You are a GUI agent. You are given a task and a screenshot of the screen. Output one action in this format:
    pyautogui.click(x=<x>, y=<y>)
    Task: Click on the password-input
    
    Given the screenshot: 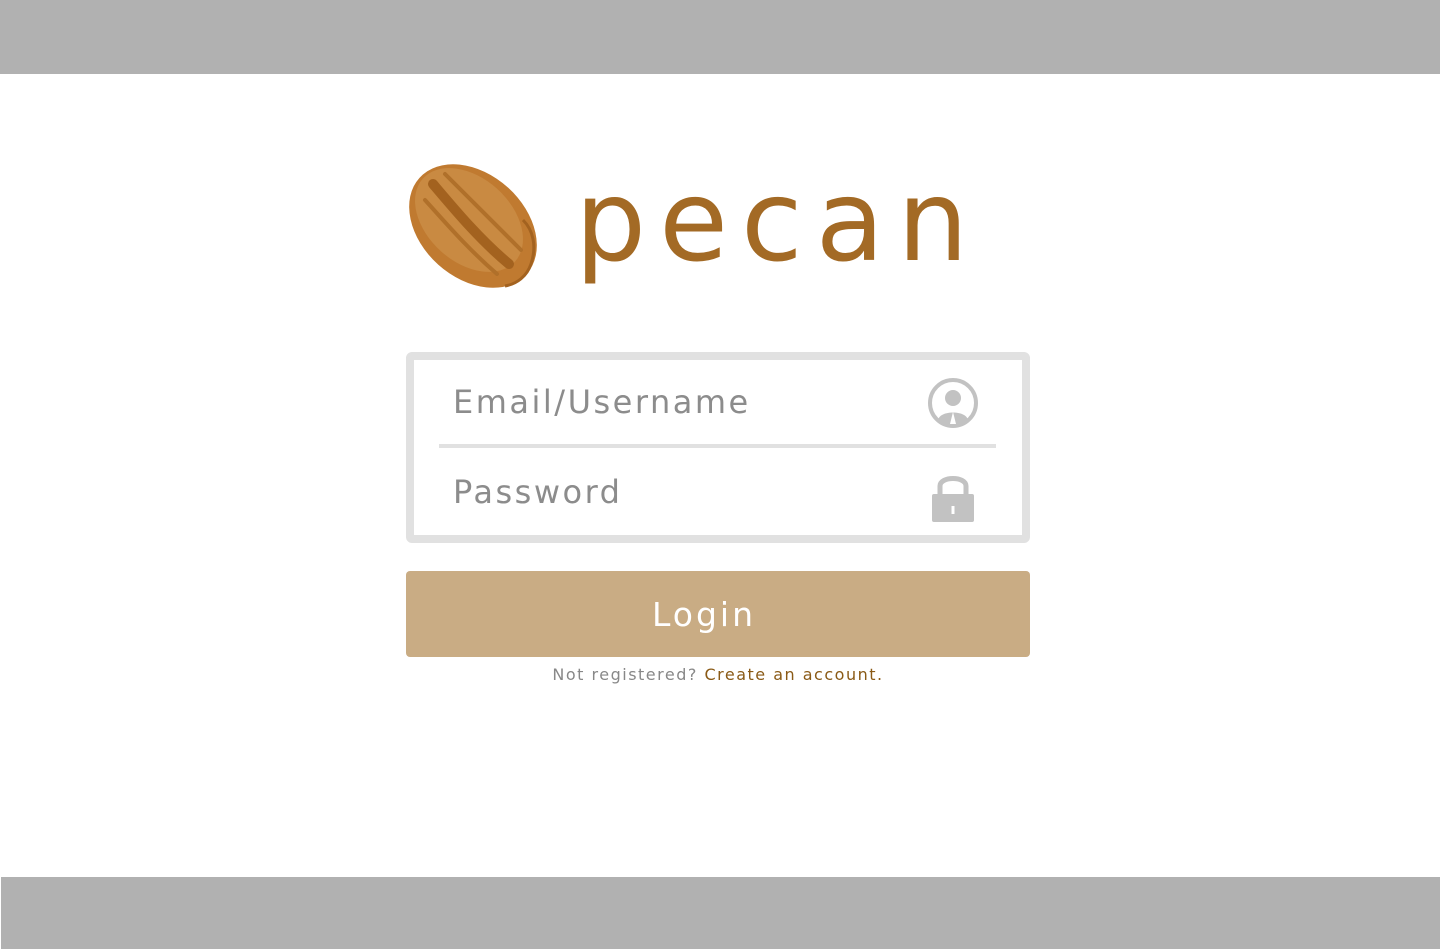 What is the action you would take?
    pyautogui.click(x=681, y=491)
    